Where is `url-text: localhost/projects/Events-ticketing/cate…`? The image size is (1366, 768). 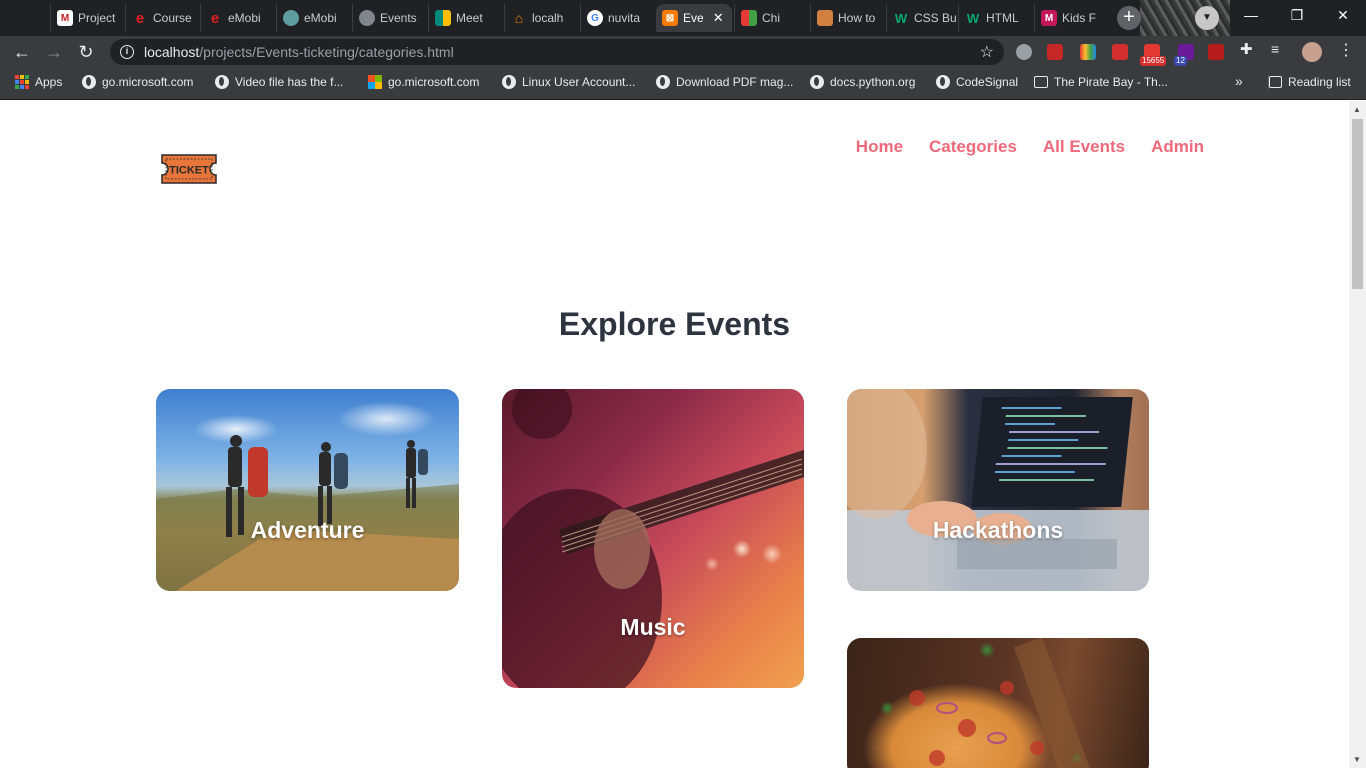
url-text: localhost/projects/Events-ticketing/cate… is located at coordinates (299, 52).